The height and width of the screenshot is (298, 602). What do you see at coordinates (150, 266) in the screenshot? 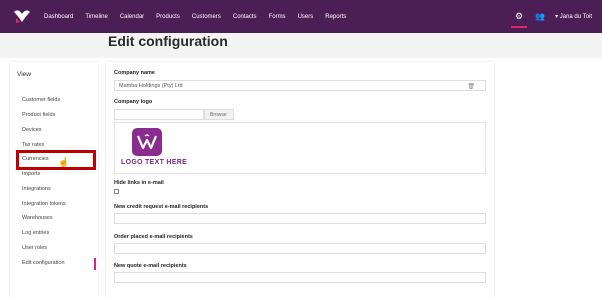
I see `quote-recipients-label: New quote e-mail recipients` at bounding box center [150, 266].